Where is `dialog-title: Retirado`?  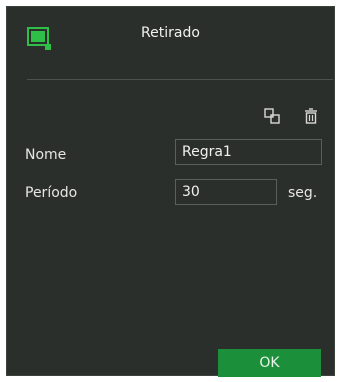 dialog-title: Retirado is located at coordinates (170, 33).